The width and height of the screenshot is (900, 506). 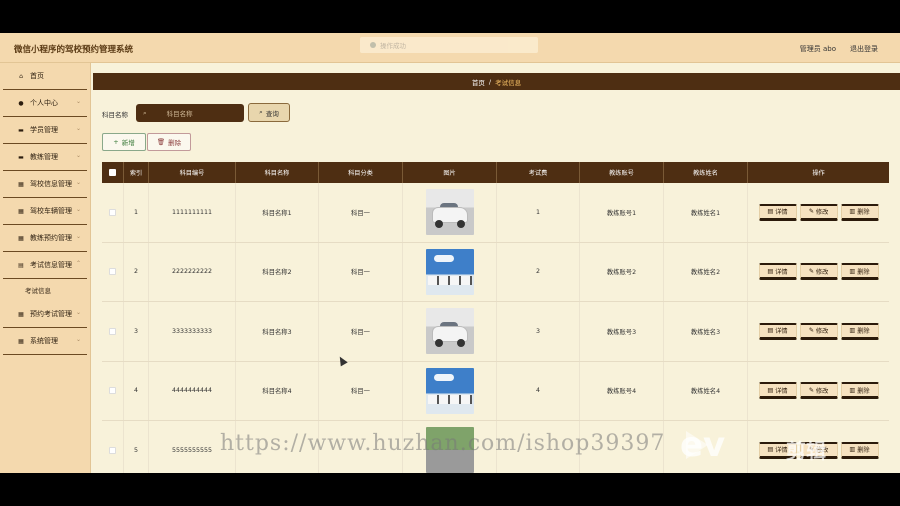 I want to click on select-all-checkbox, so click(x=112, y=172).